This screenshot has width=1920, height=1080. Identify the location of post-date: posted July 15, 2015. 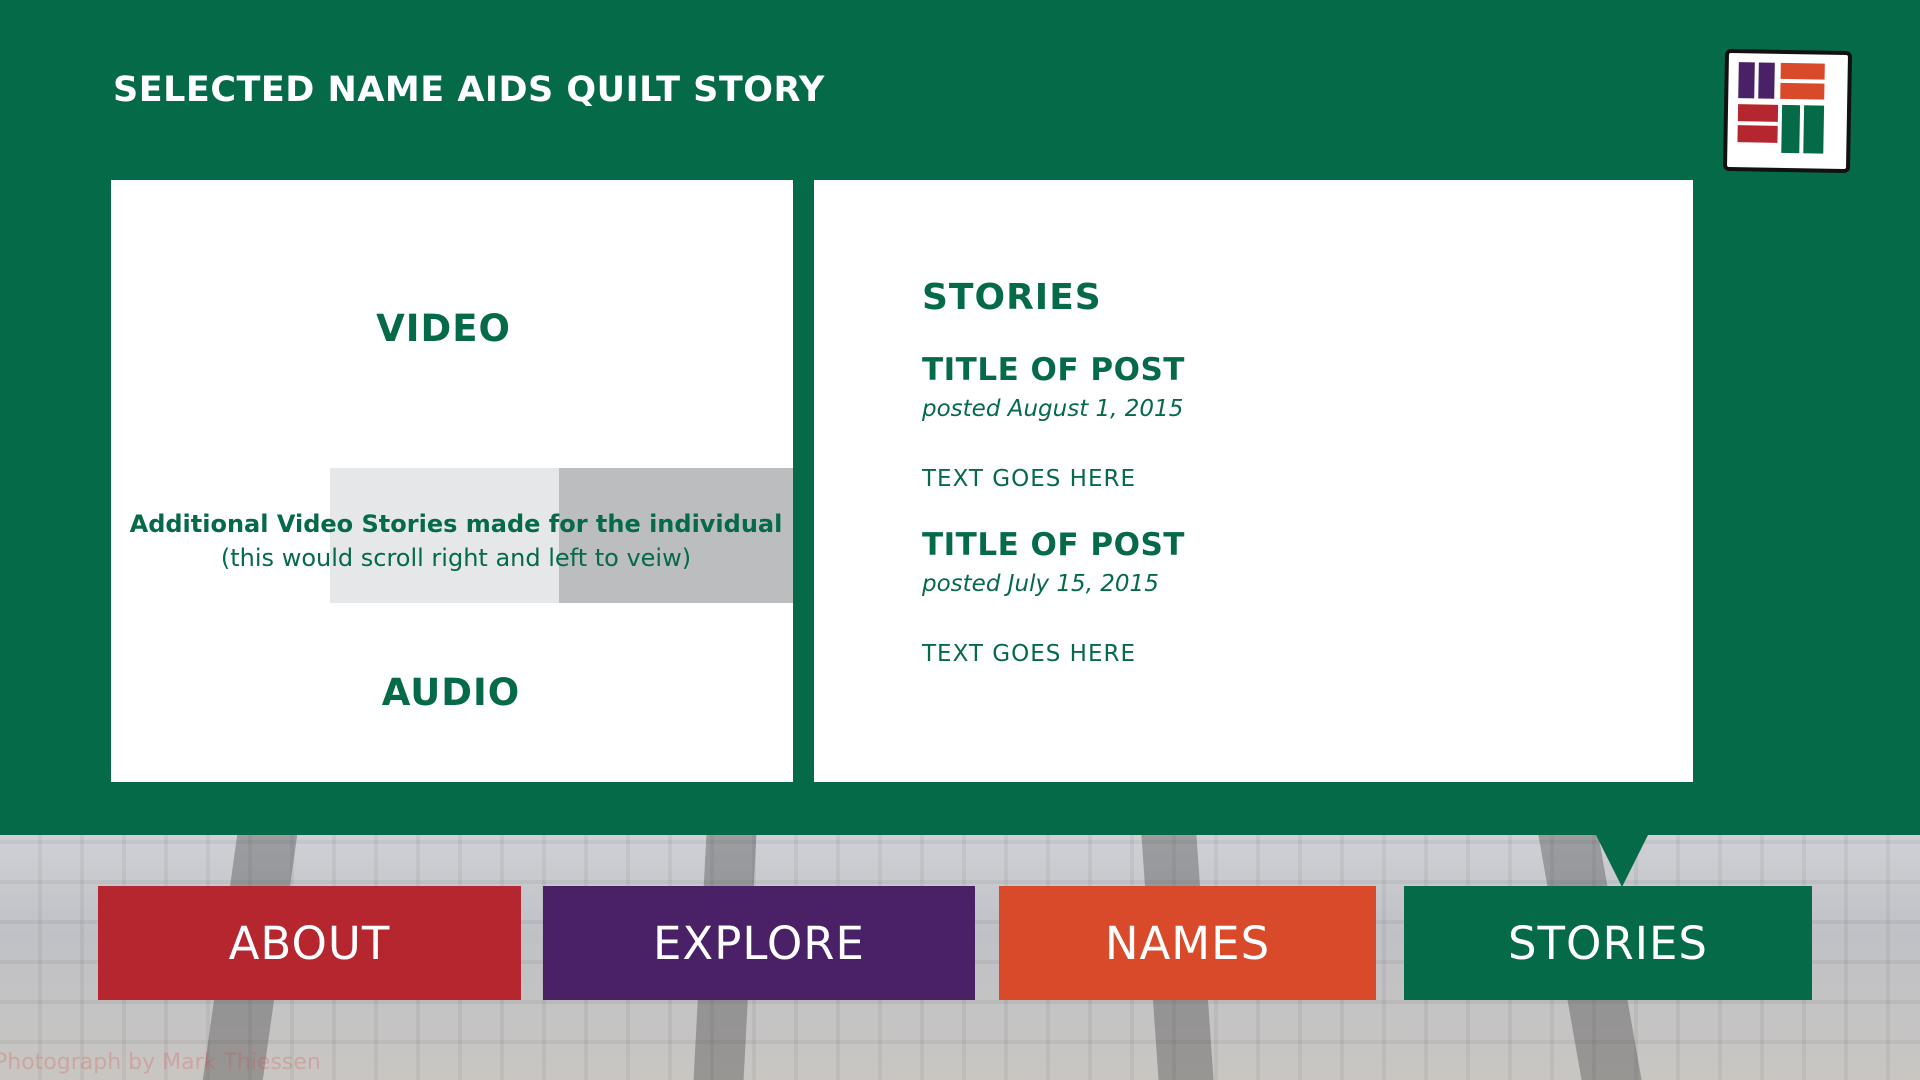
(1040, 584).